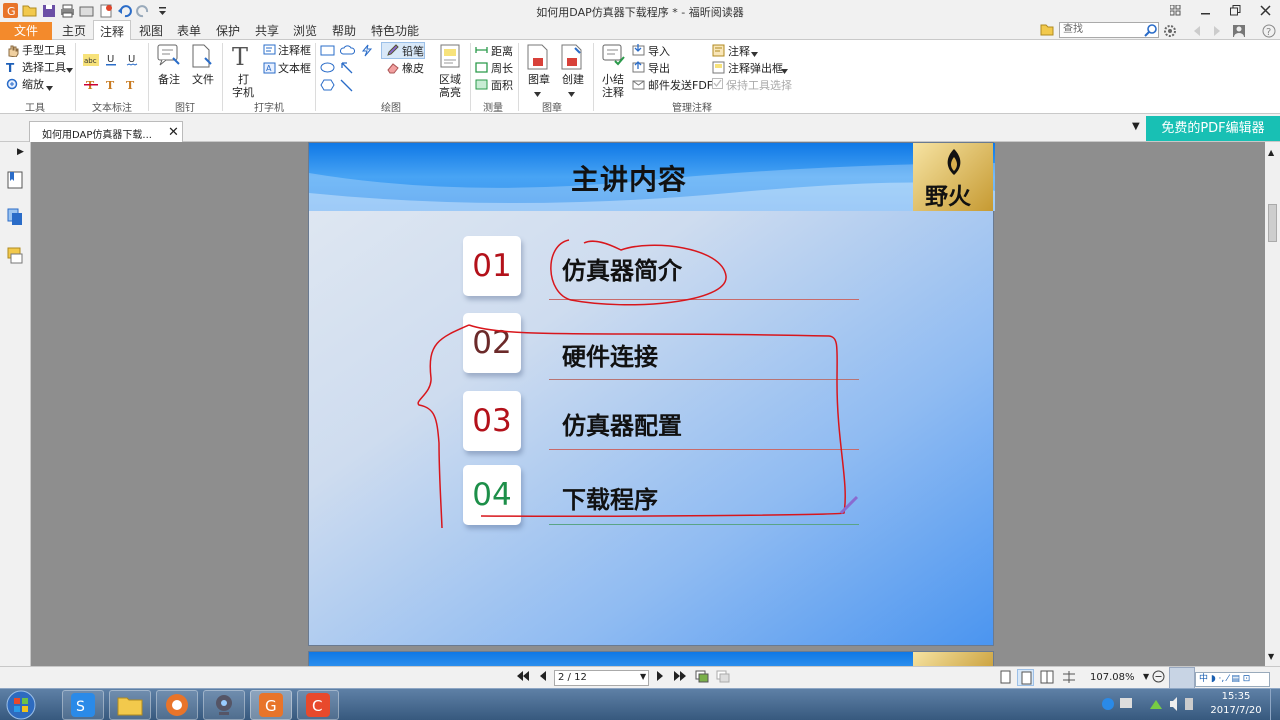 Image resolution: width=1280 pixels, height=720 pixels. I want to click on select-tool-icon: T, so click(12, 69).